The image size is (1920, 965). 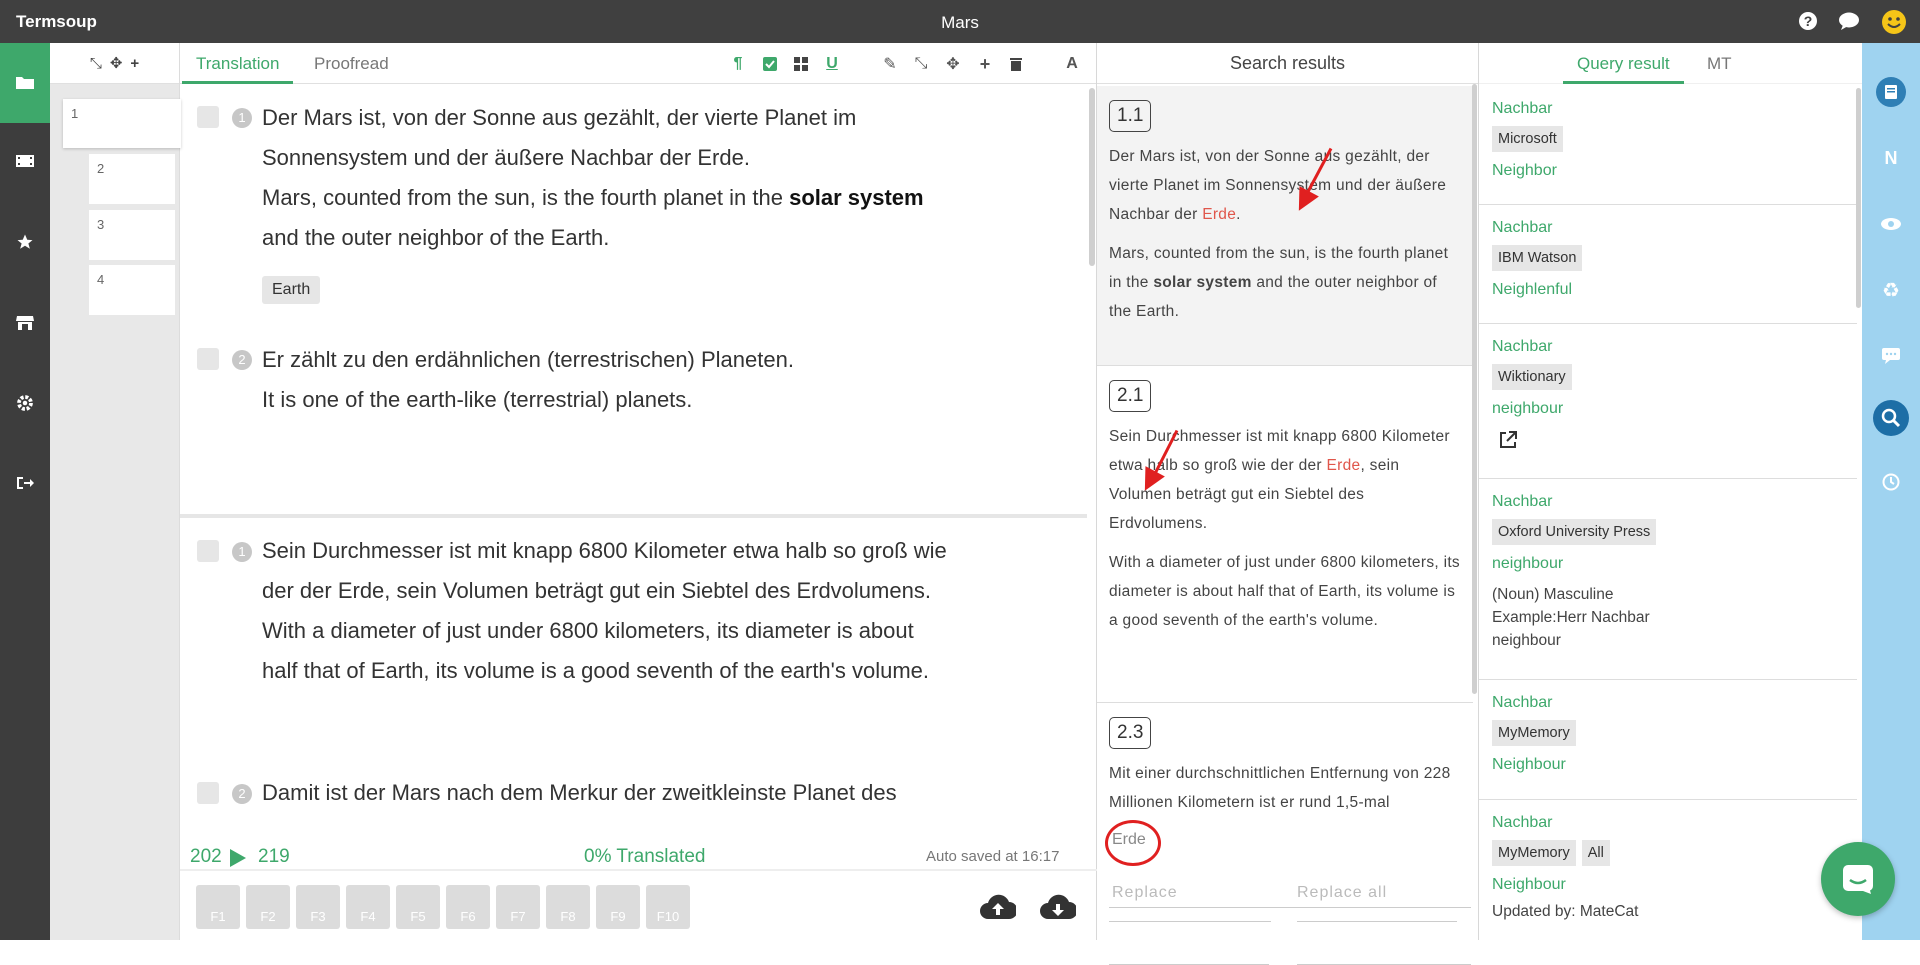 I want to click on provider-badge: MyMemory, so click(x=1534, y=853).